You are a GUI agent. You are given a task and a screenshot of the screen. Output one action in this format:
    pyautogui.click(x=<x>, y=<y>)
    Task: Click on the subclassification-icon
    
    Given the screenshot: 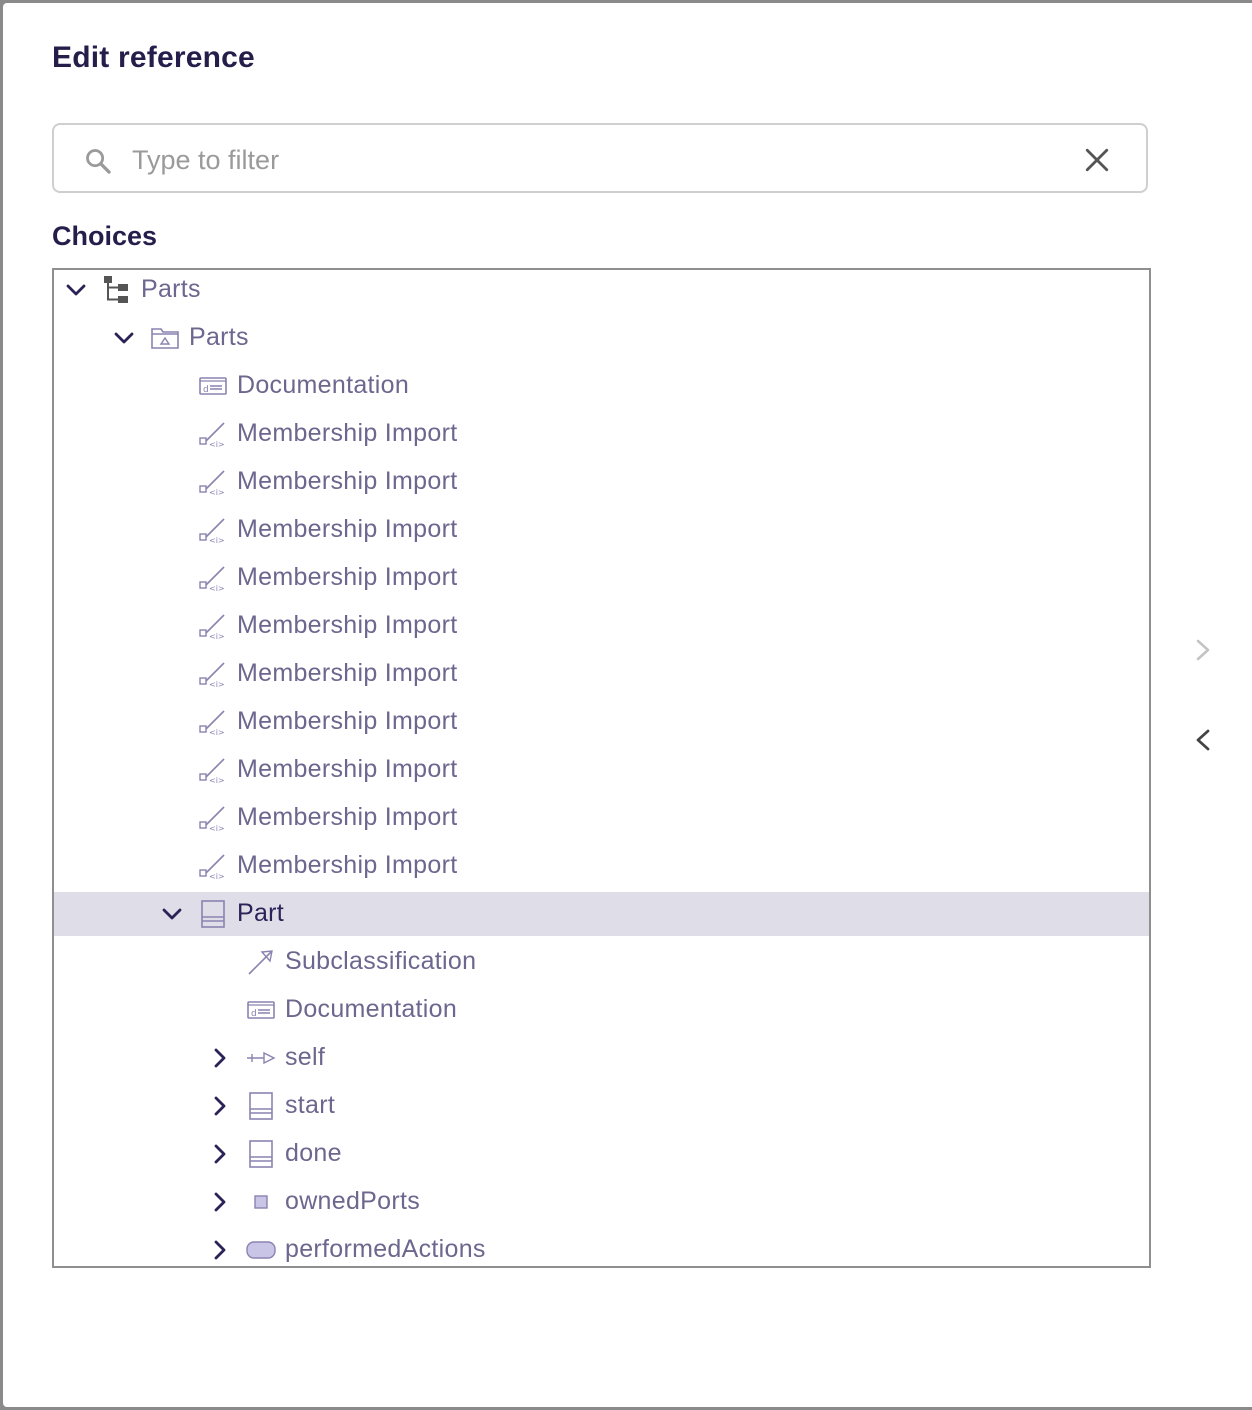 What is the action you would take?
    pyautogui.click(x=260, y=962)
    